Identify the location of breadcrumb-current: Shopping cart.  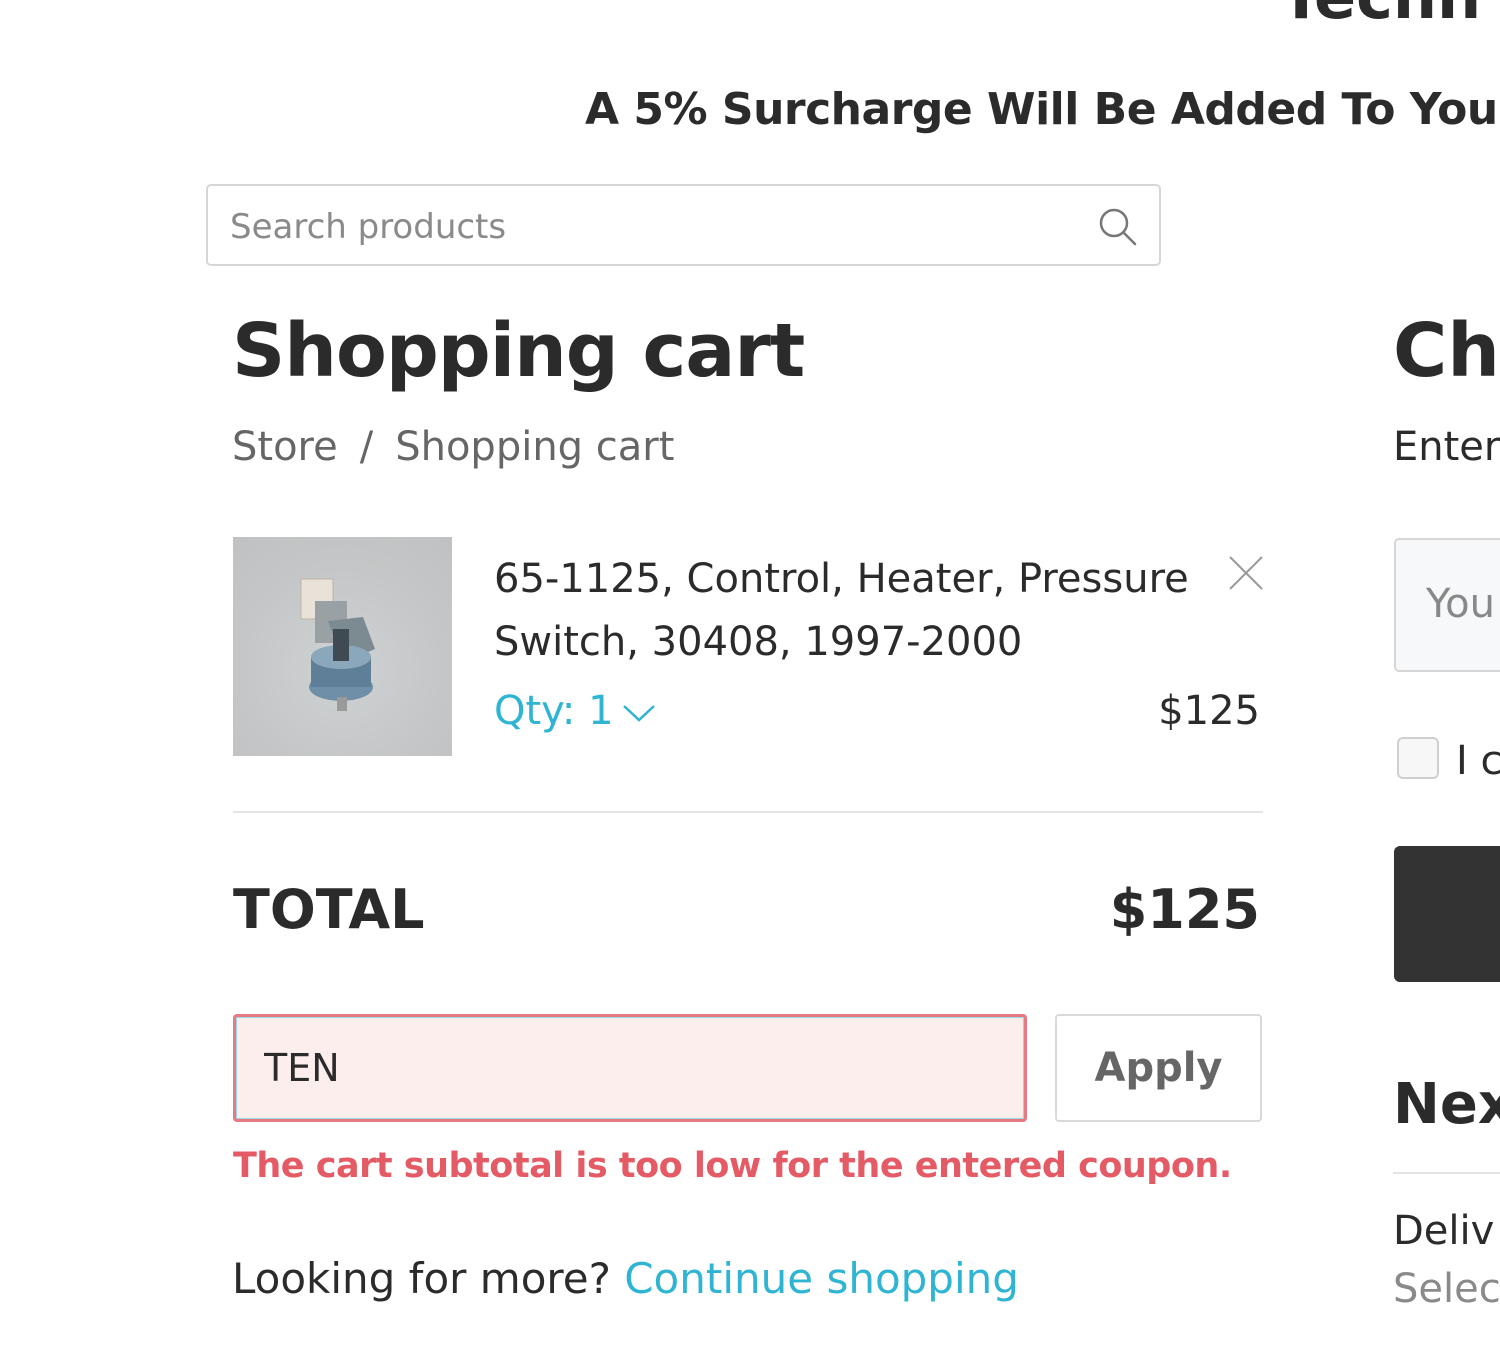
(535, 447).